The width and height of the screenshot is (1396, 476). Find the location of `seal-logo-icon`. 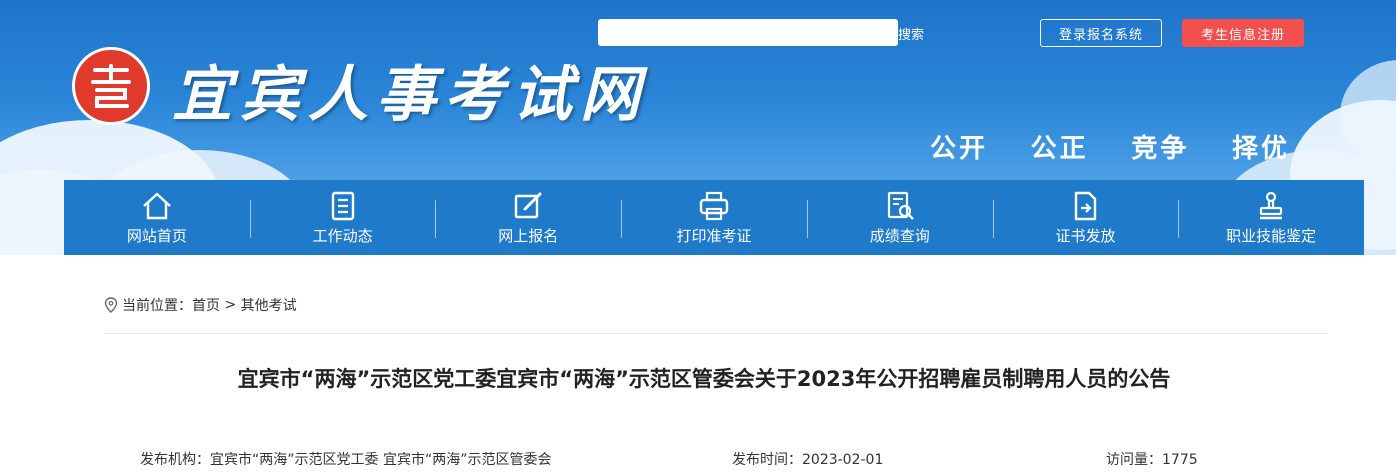

seal-logo-icon is located at coordinates (111, 86).